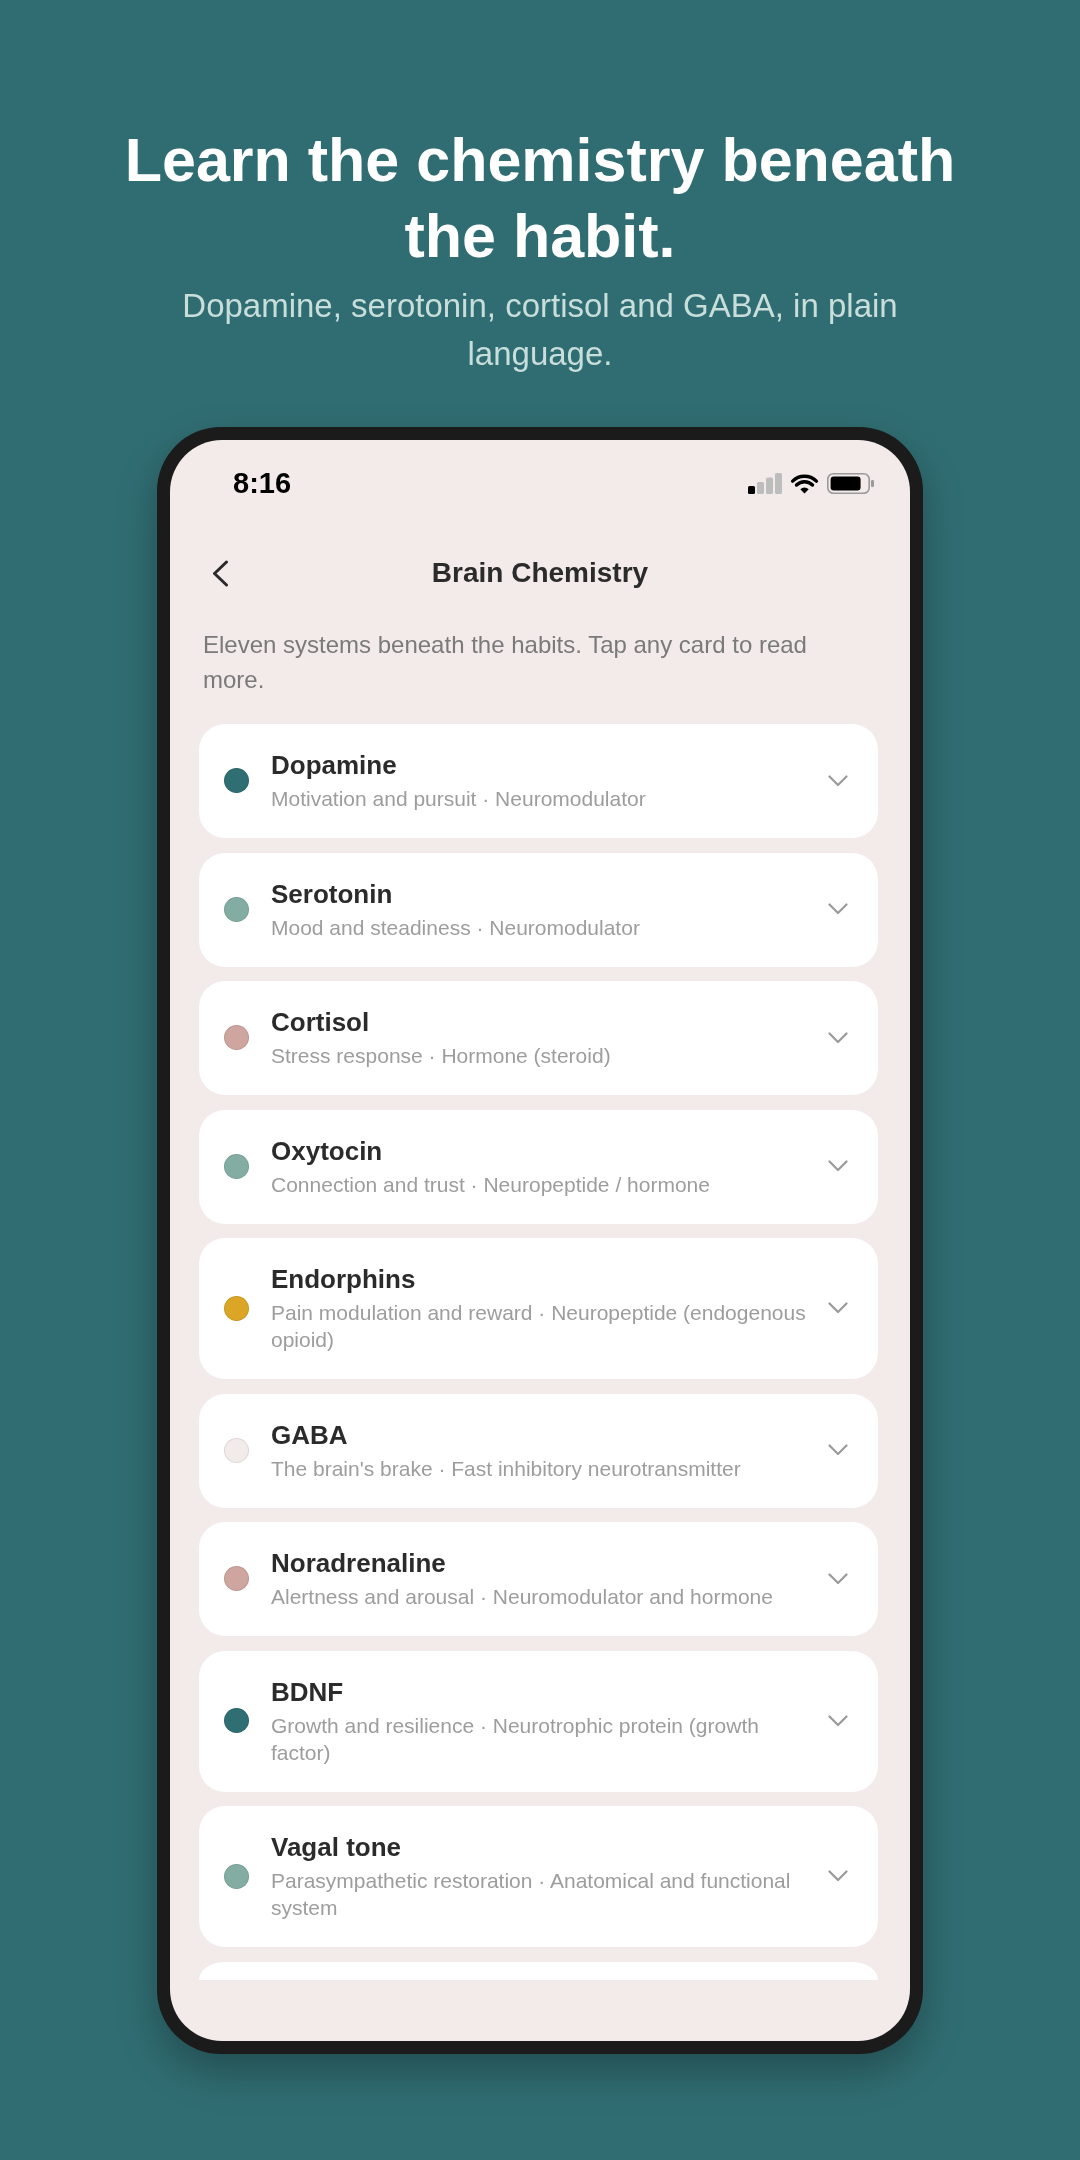  Describe the element at coordinates (540, 198) in the screenshot. I see `headline-title: Learn the chemistry beneath the habit.` at that location.